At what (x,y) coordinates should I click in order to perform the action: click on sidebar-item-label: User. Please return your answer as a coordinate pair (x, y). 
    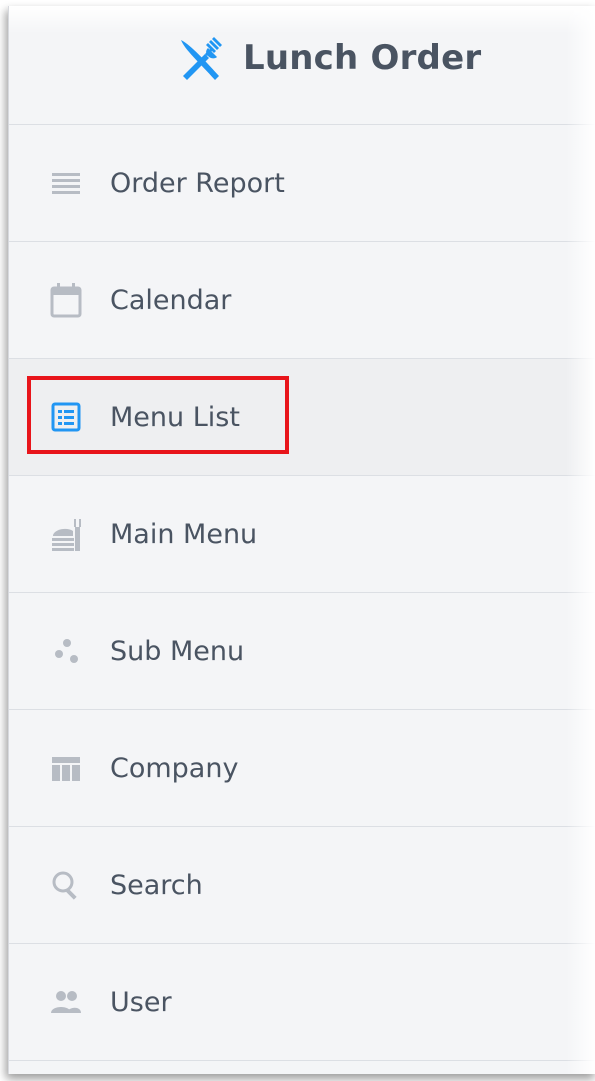
    Looking at the image, I should click on (141, 1002).